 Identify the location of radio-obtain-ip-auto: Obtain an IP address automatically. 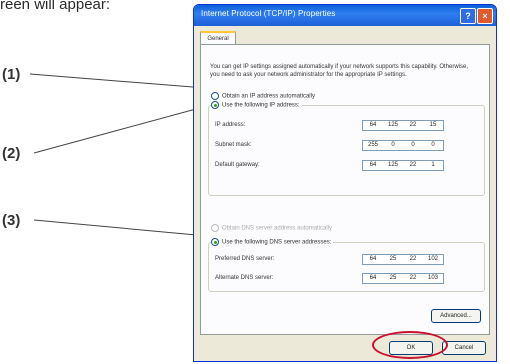
(263, 96).